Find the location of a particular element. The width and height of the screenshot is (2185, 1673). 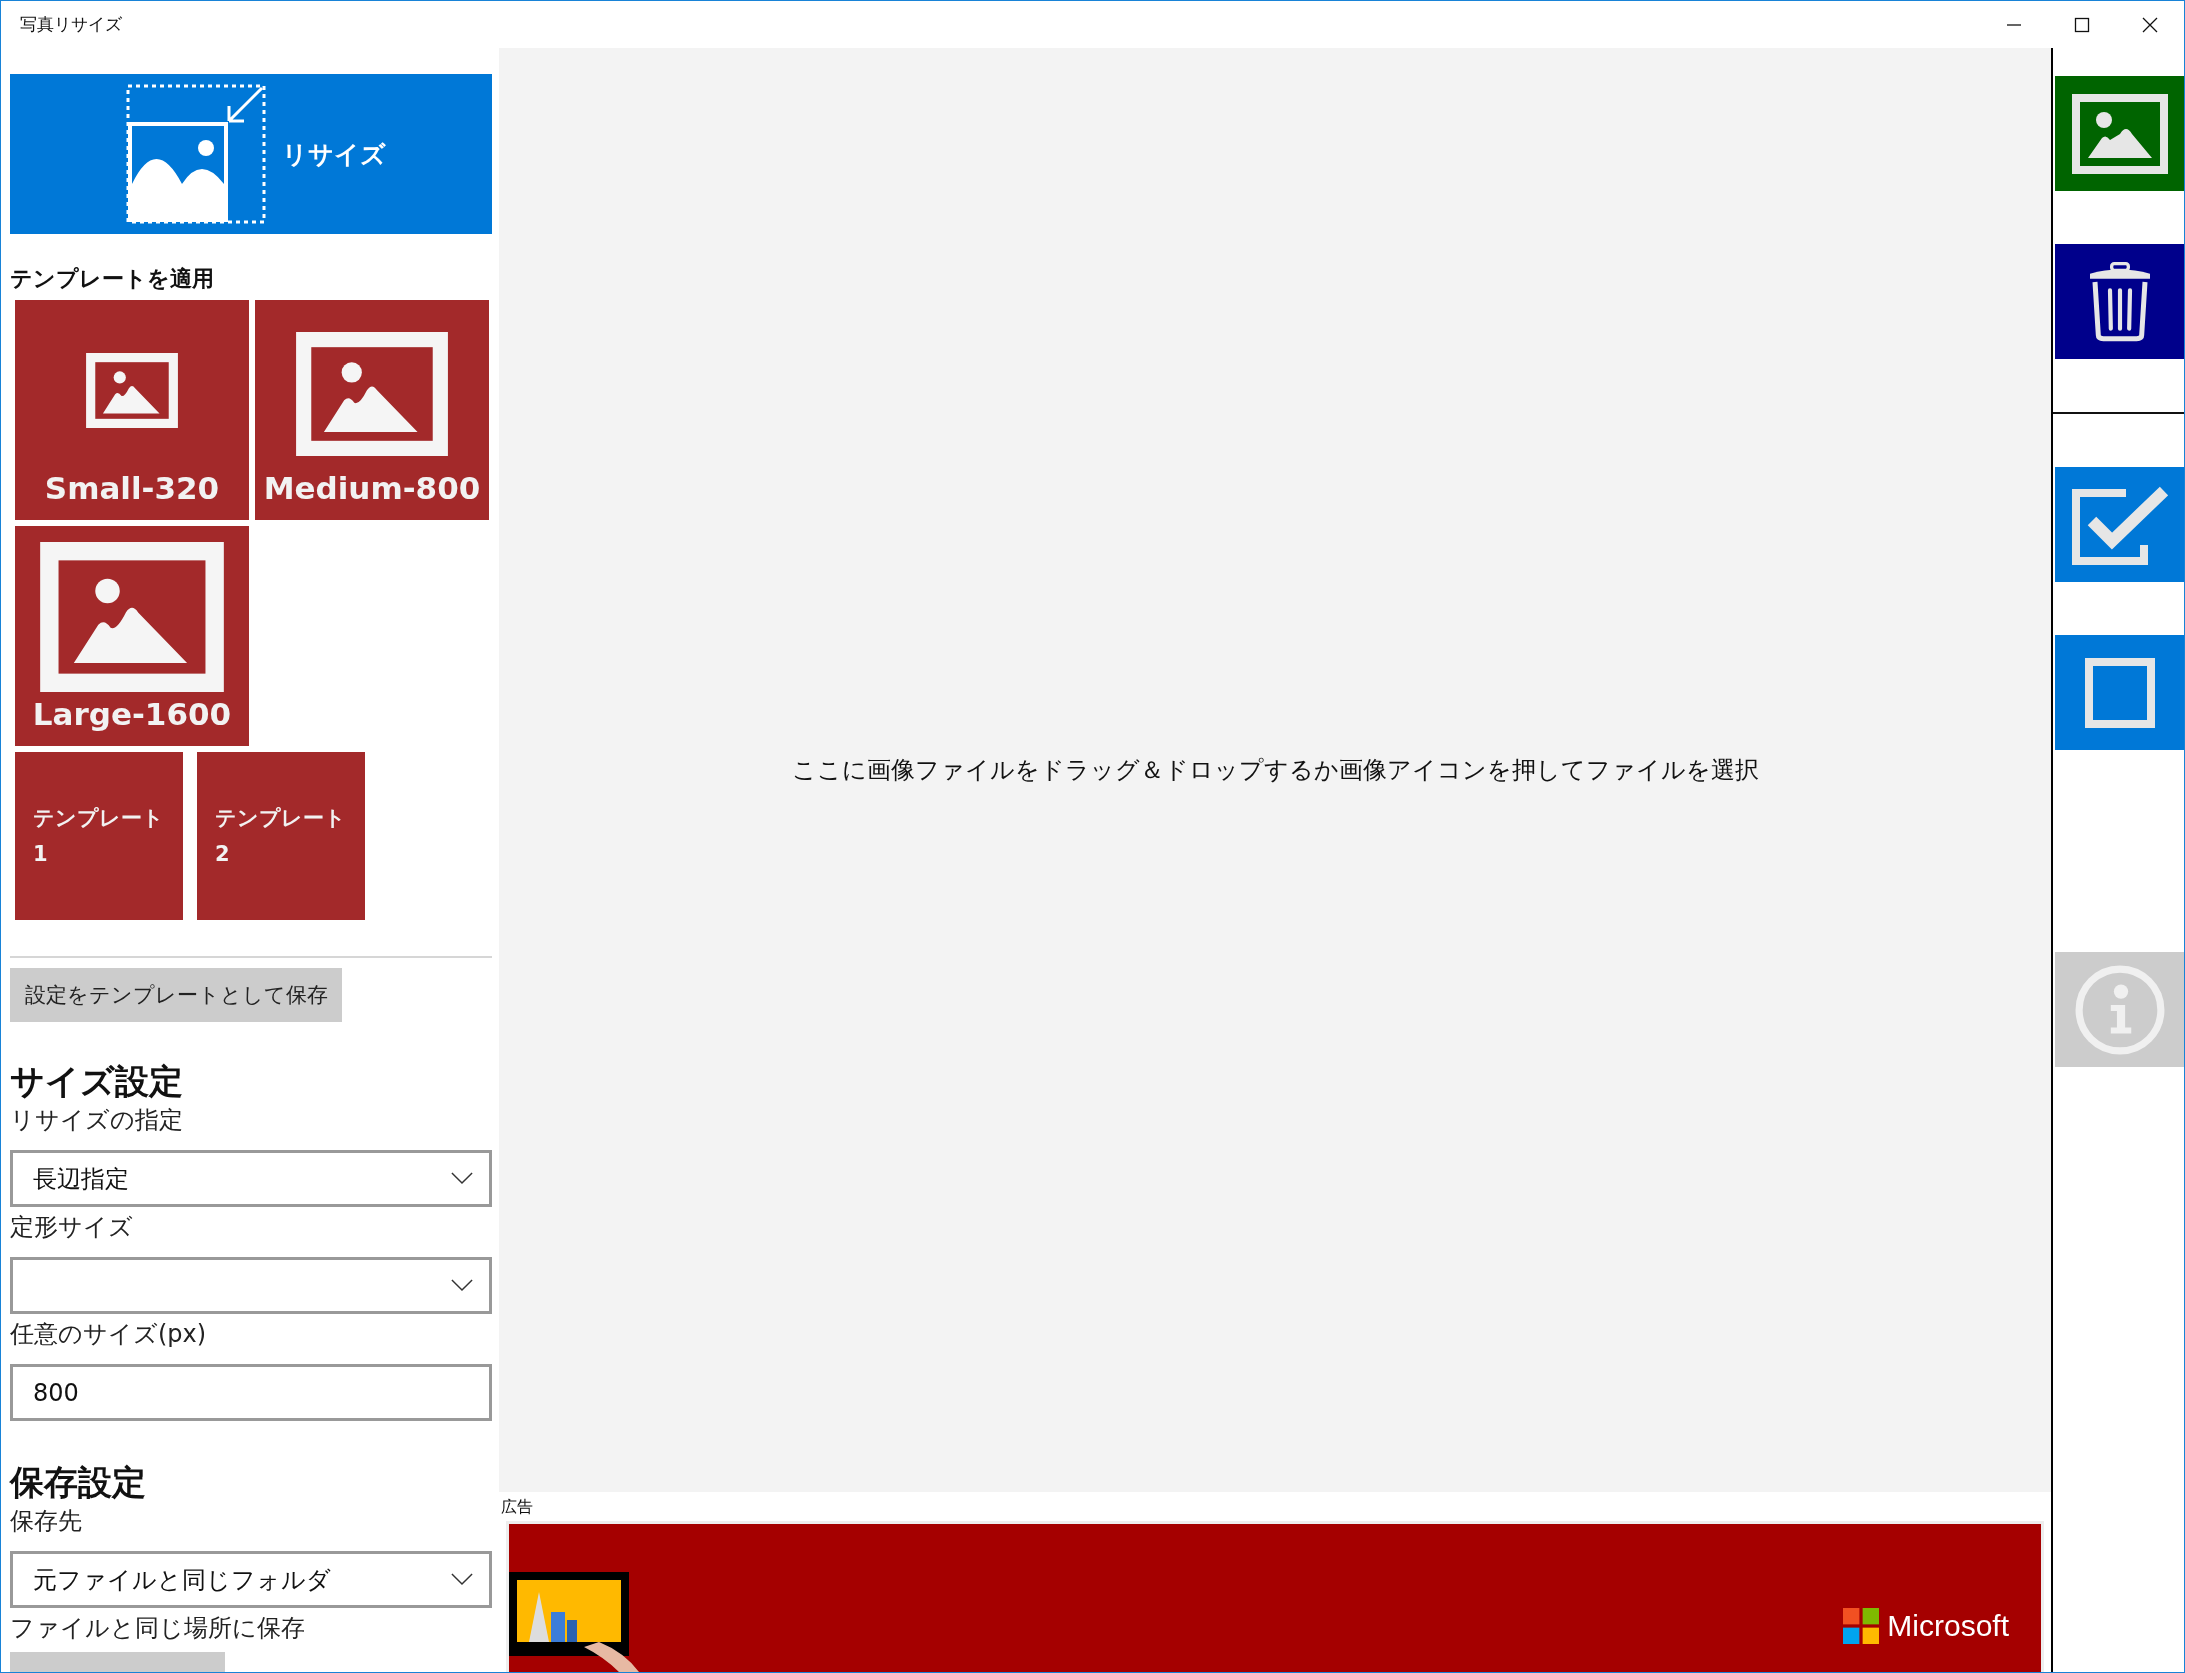

ad-banner: Microsoft is located at coordinates (1275, 1596).